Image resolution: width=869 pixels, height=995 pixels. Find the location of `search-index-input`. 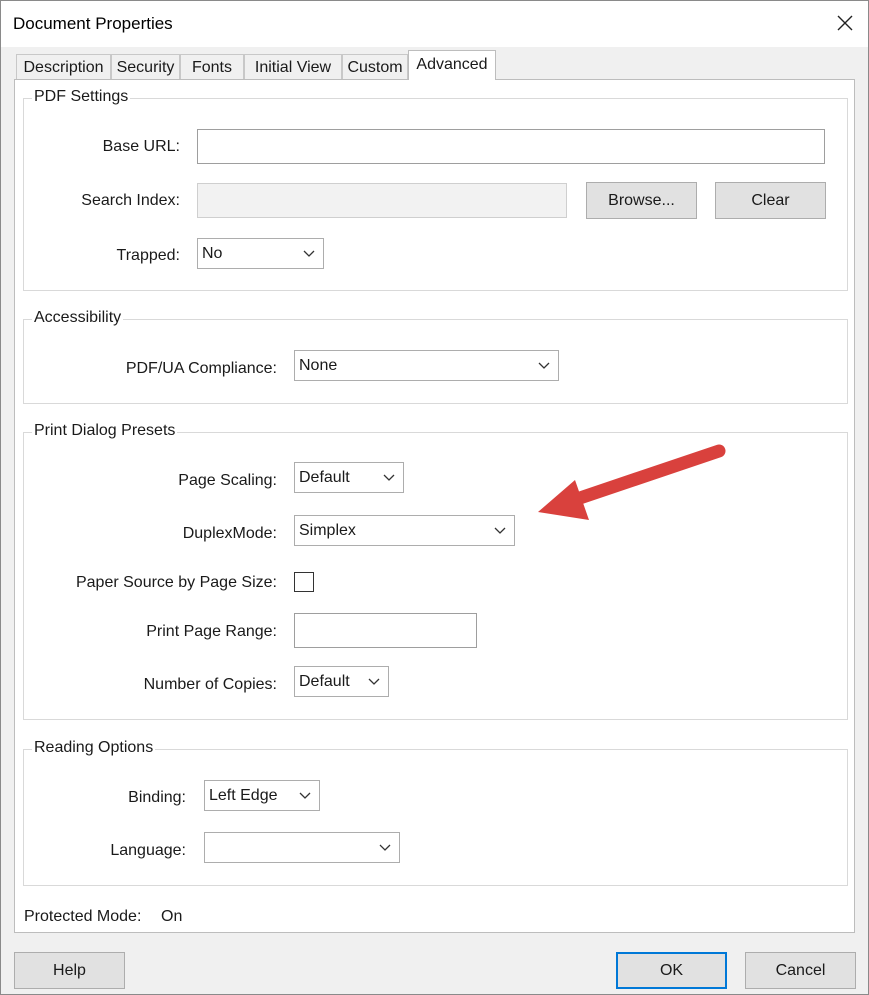

search-index-input is located at coordinates (382, 200).